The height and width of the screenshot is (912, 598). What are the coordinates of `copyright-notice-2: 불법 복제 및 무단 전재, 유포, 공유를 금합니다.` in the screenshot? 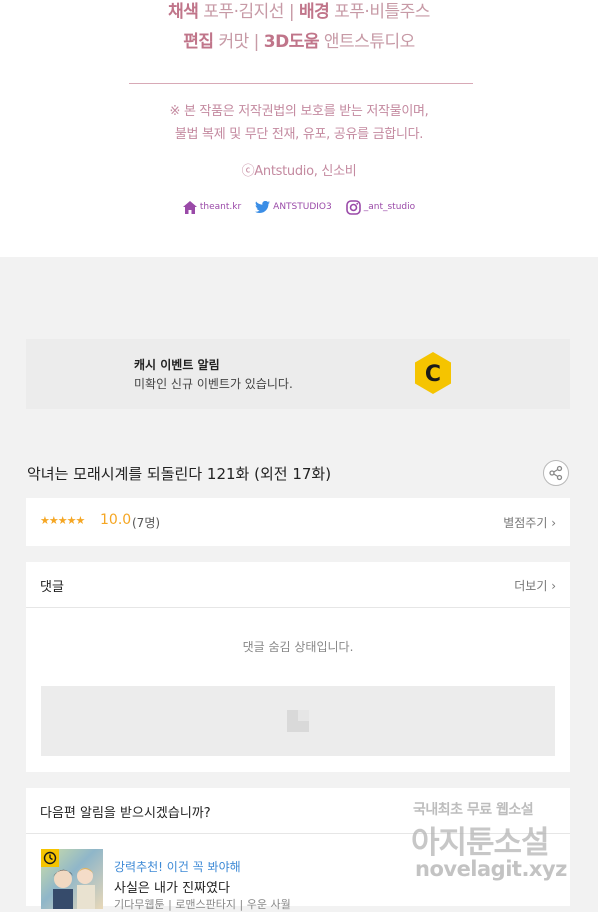 It's located at (299, 134).